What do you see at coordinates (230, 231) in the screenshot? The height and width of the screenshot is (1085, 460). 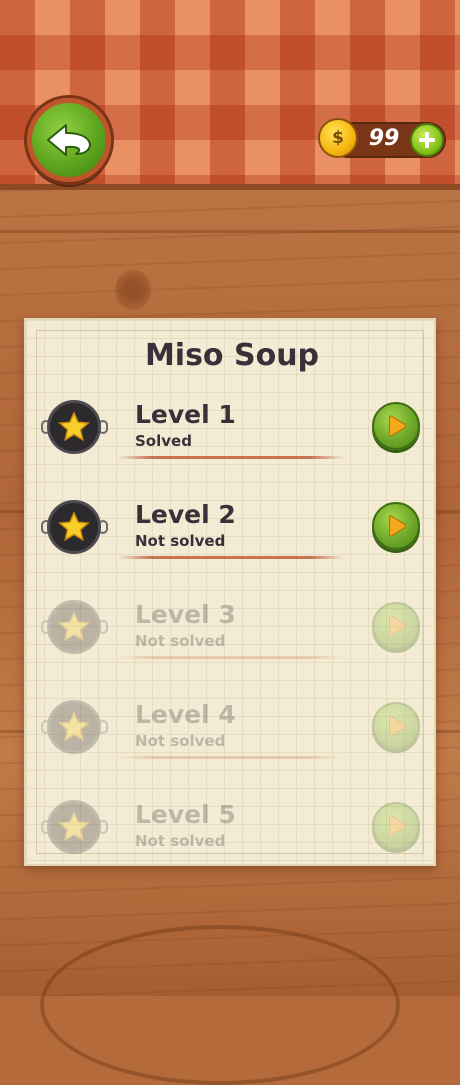 I see `wood-grain` at bounding box center [230, 231].